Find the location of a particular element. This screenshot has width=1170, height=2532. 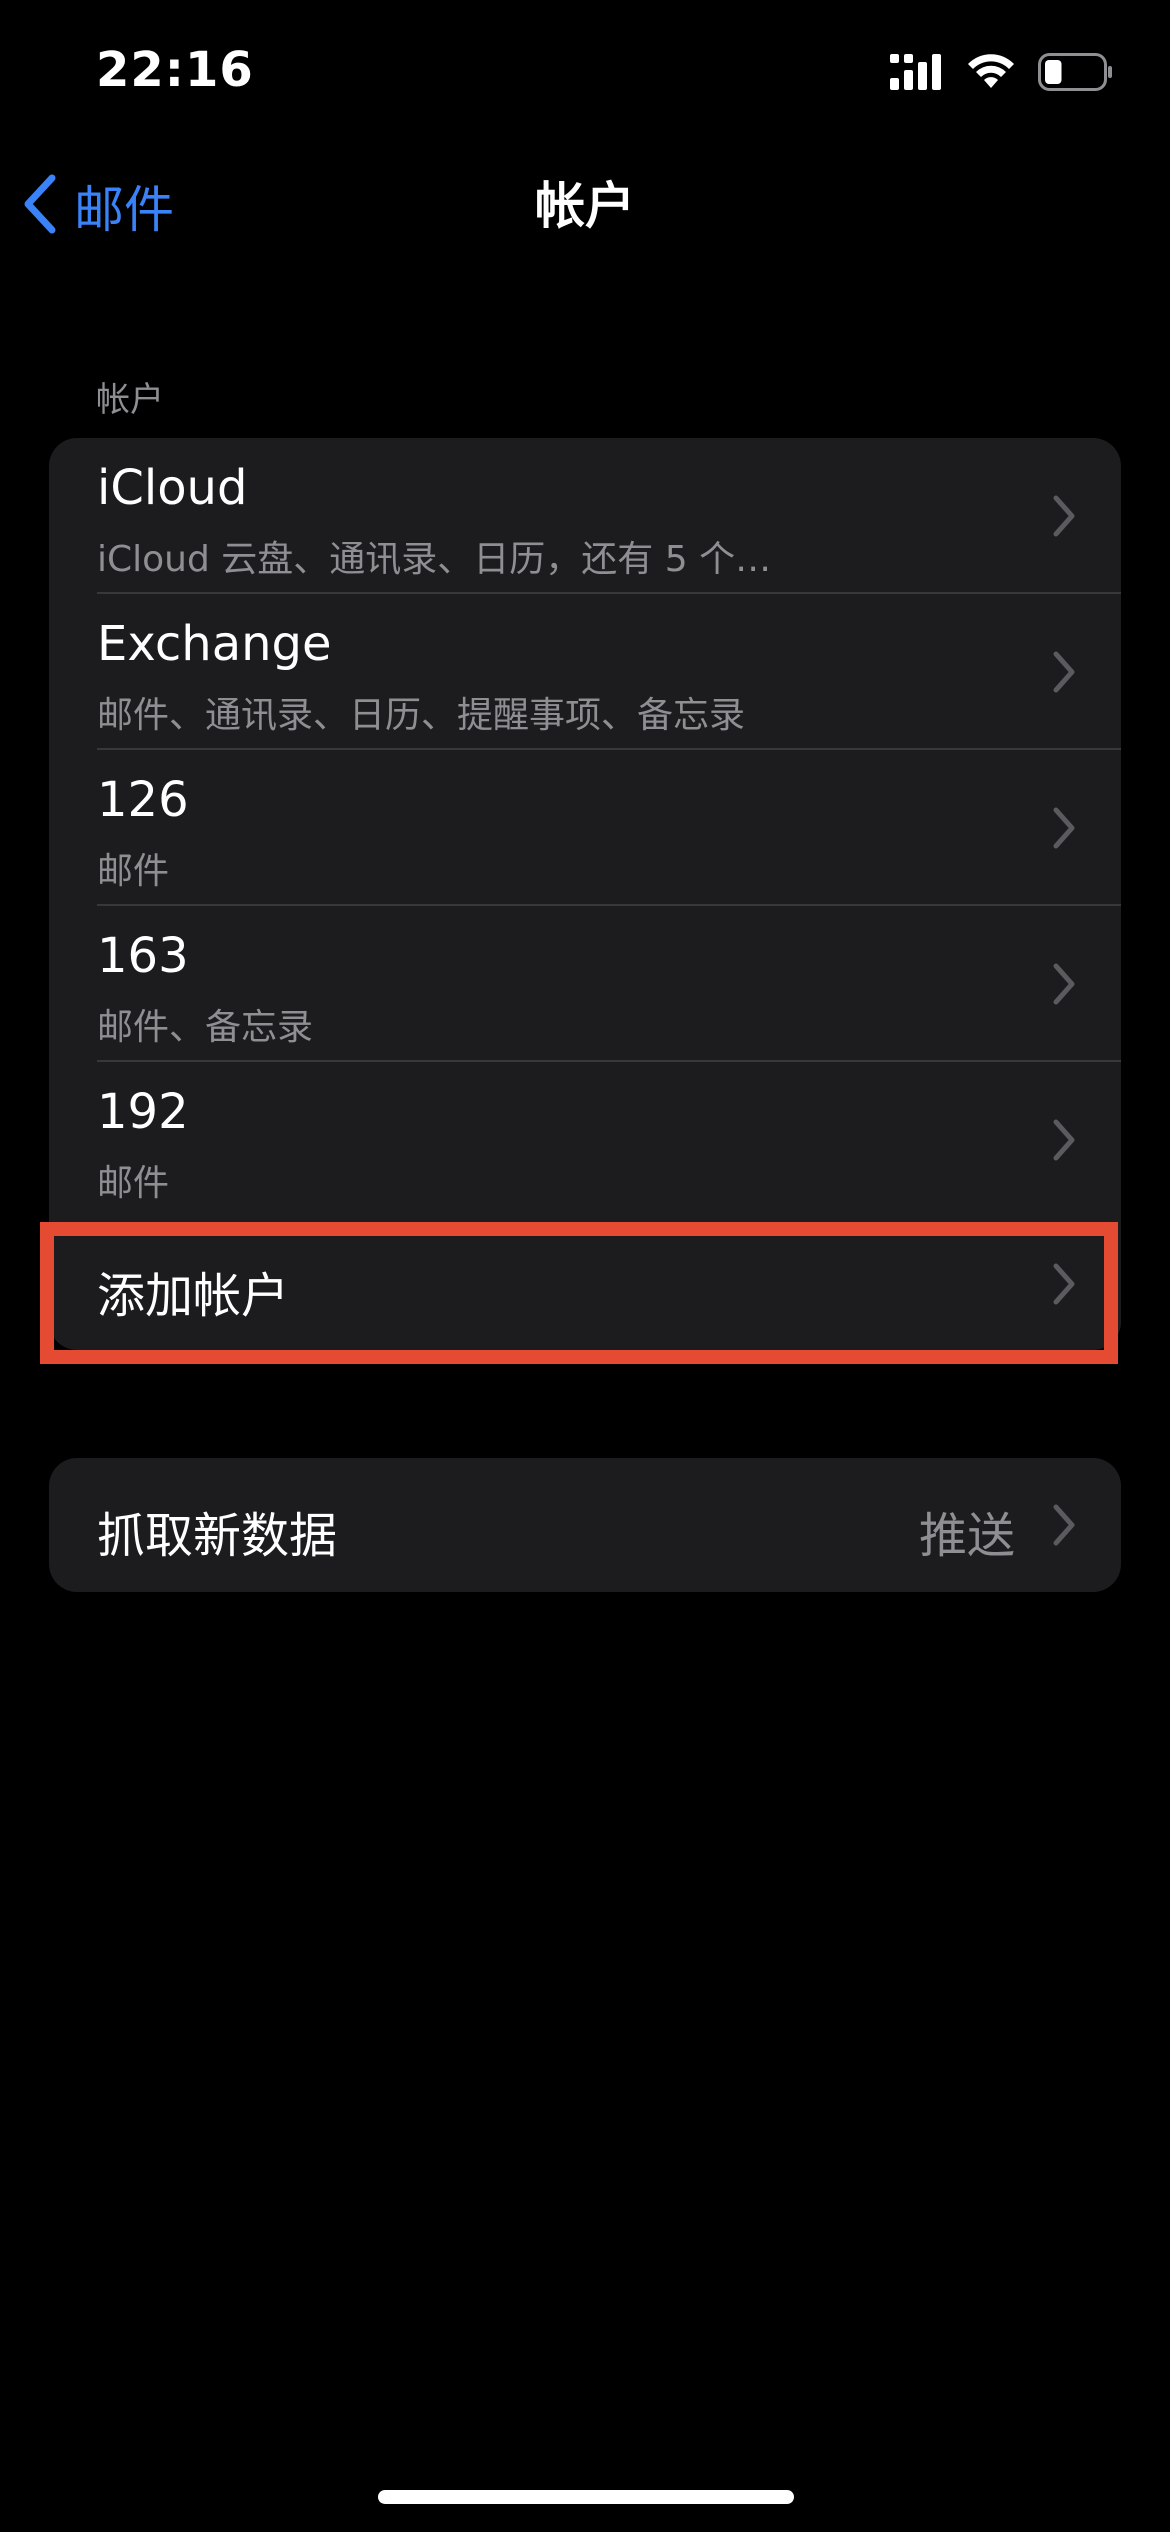

status-bar: 22:16 is located at coordinates (585, 75).